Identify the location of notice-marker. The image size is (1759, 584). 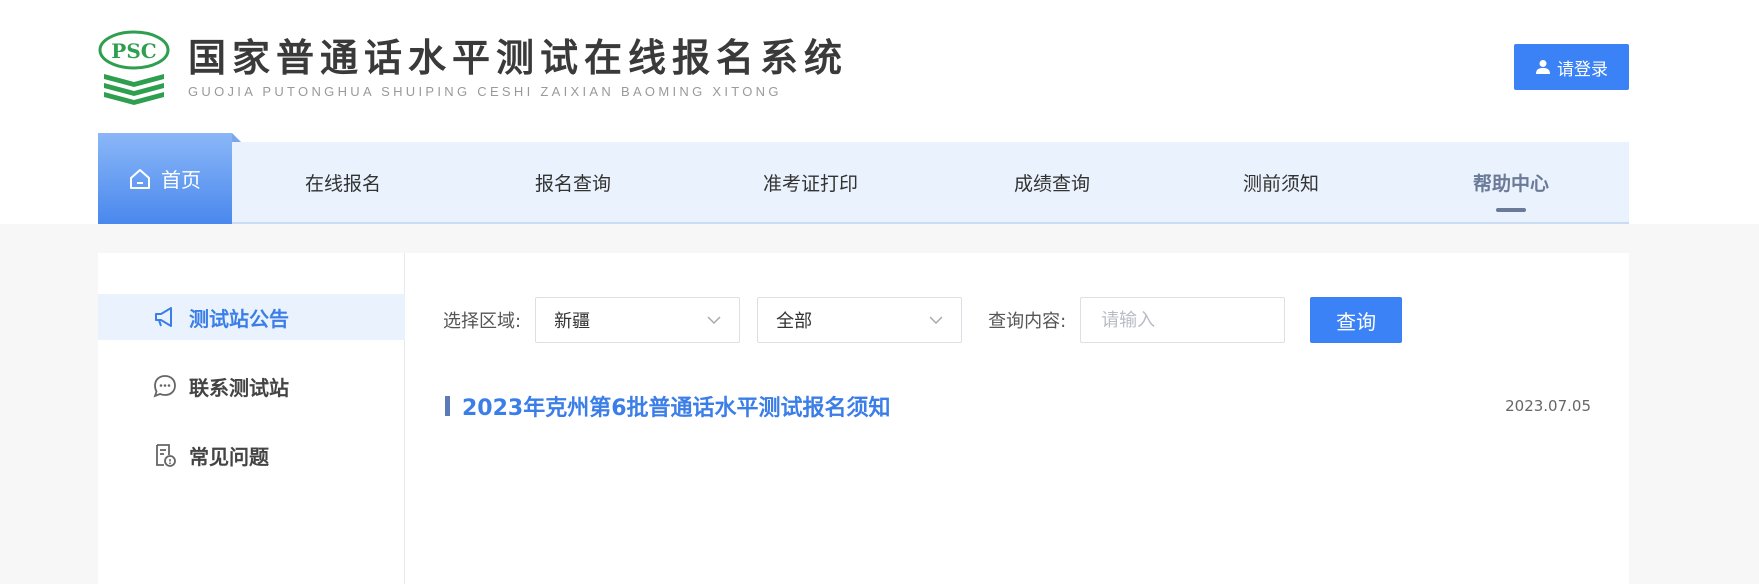
(447, 406).